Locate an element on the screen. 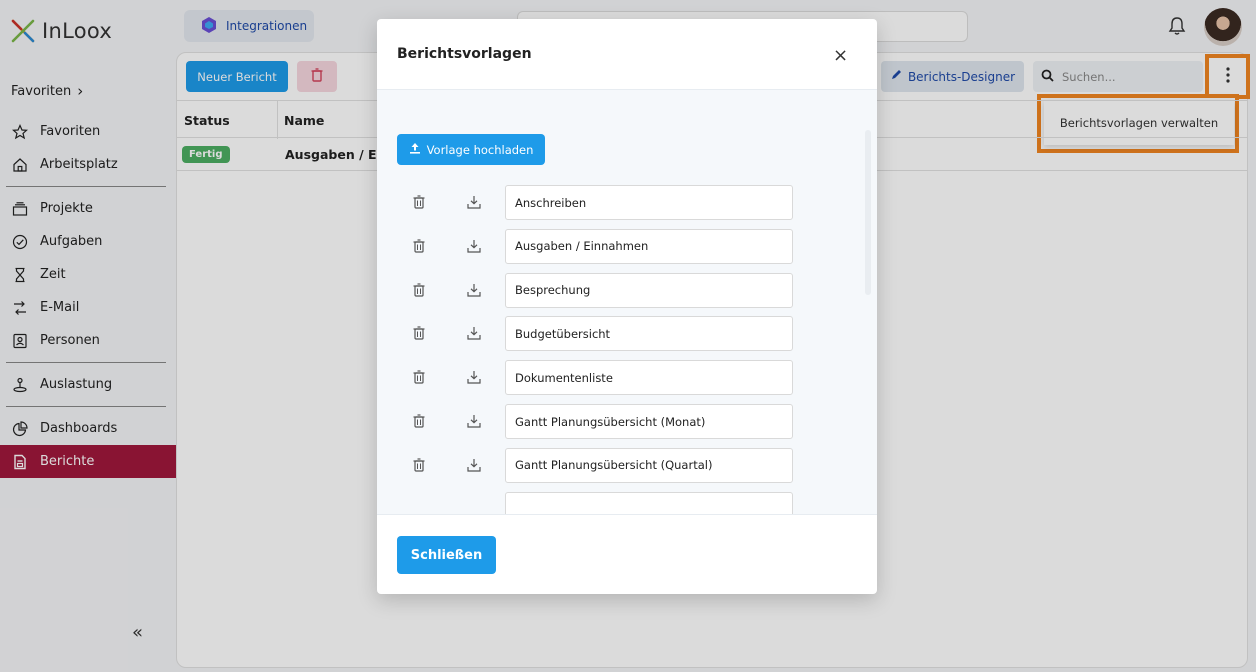 The width and height of the screenshot is (1256, 672). template-row: Budgetübersicht is located at coordinates (607, 334).